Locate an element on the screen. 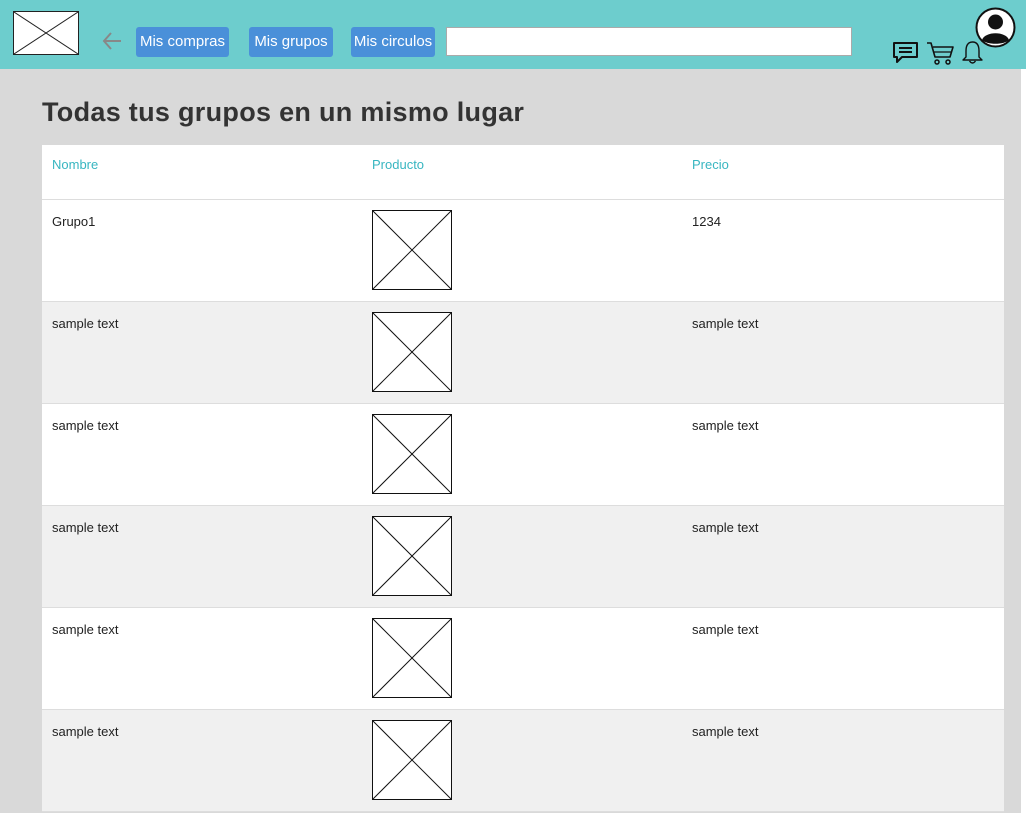 The width and height of the screenshot is (1026, 813). table-row: Grupo1 1234 is located at coordinates (523, 251).